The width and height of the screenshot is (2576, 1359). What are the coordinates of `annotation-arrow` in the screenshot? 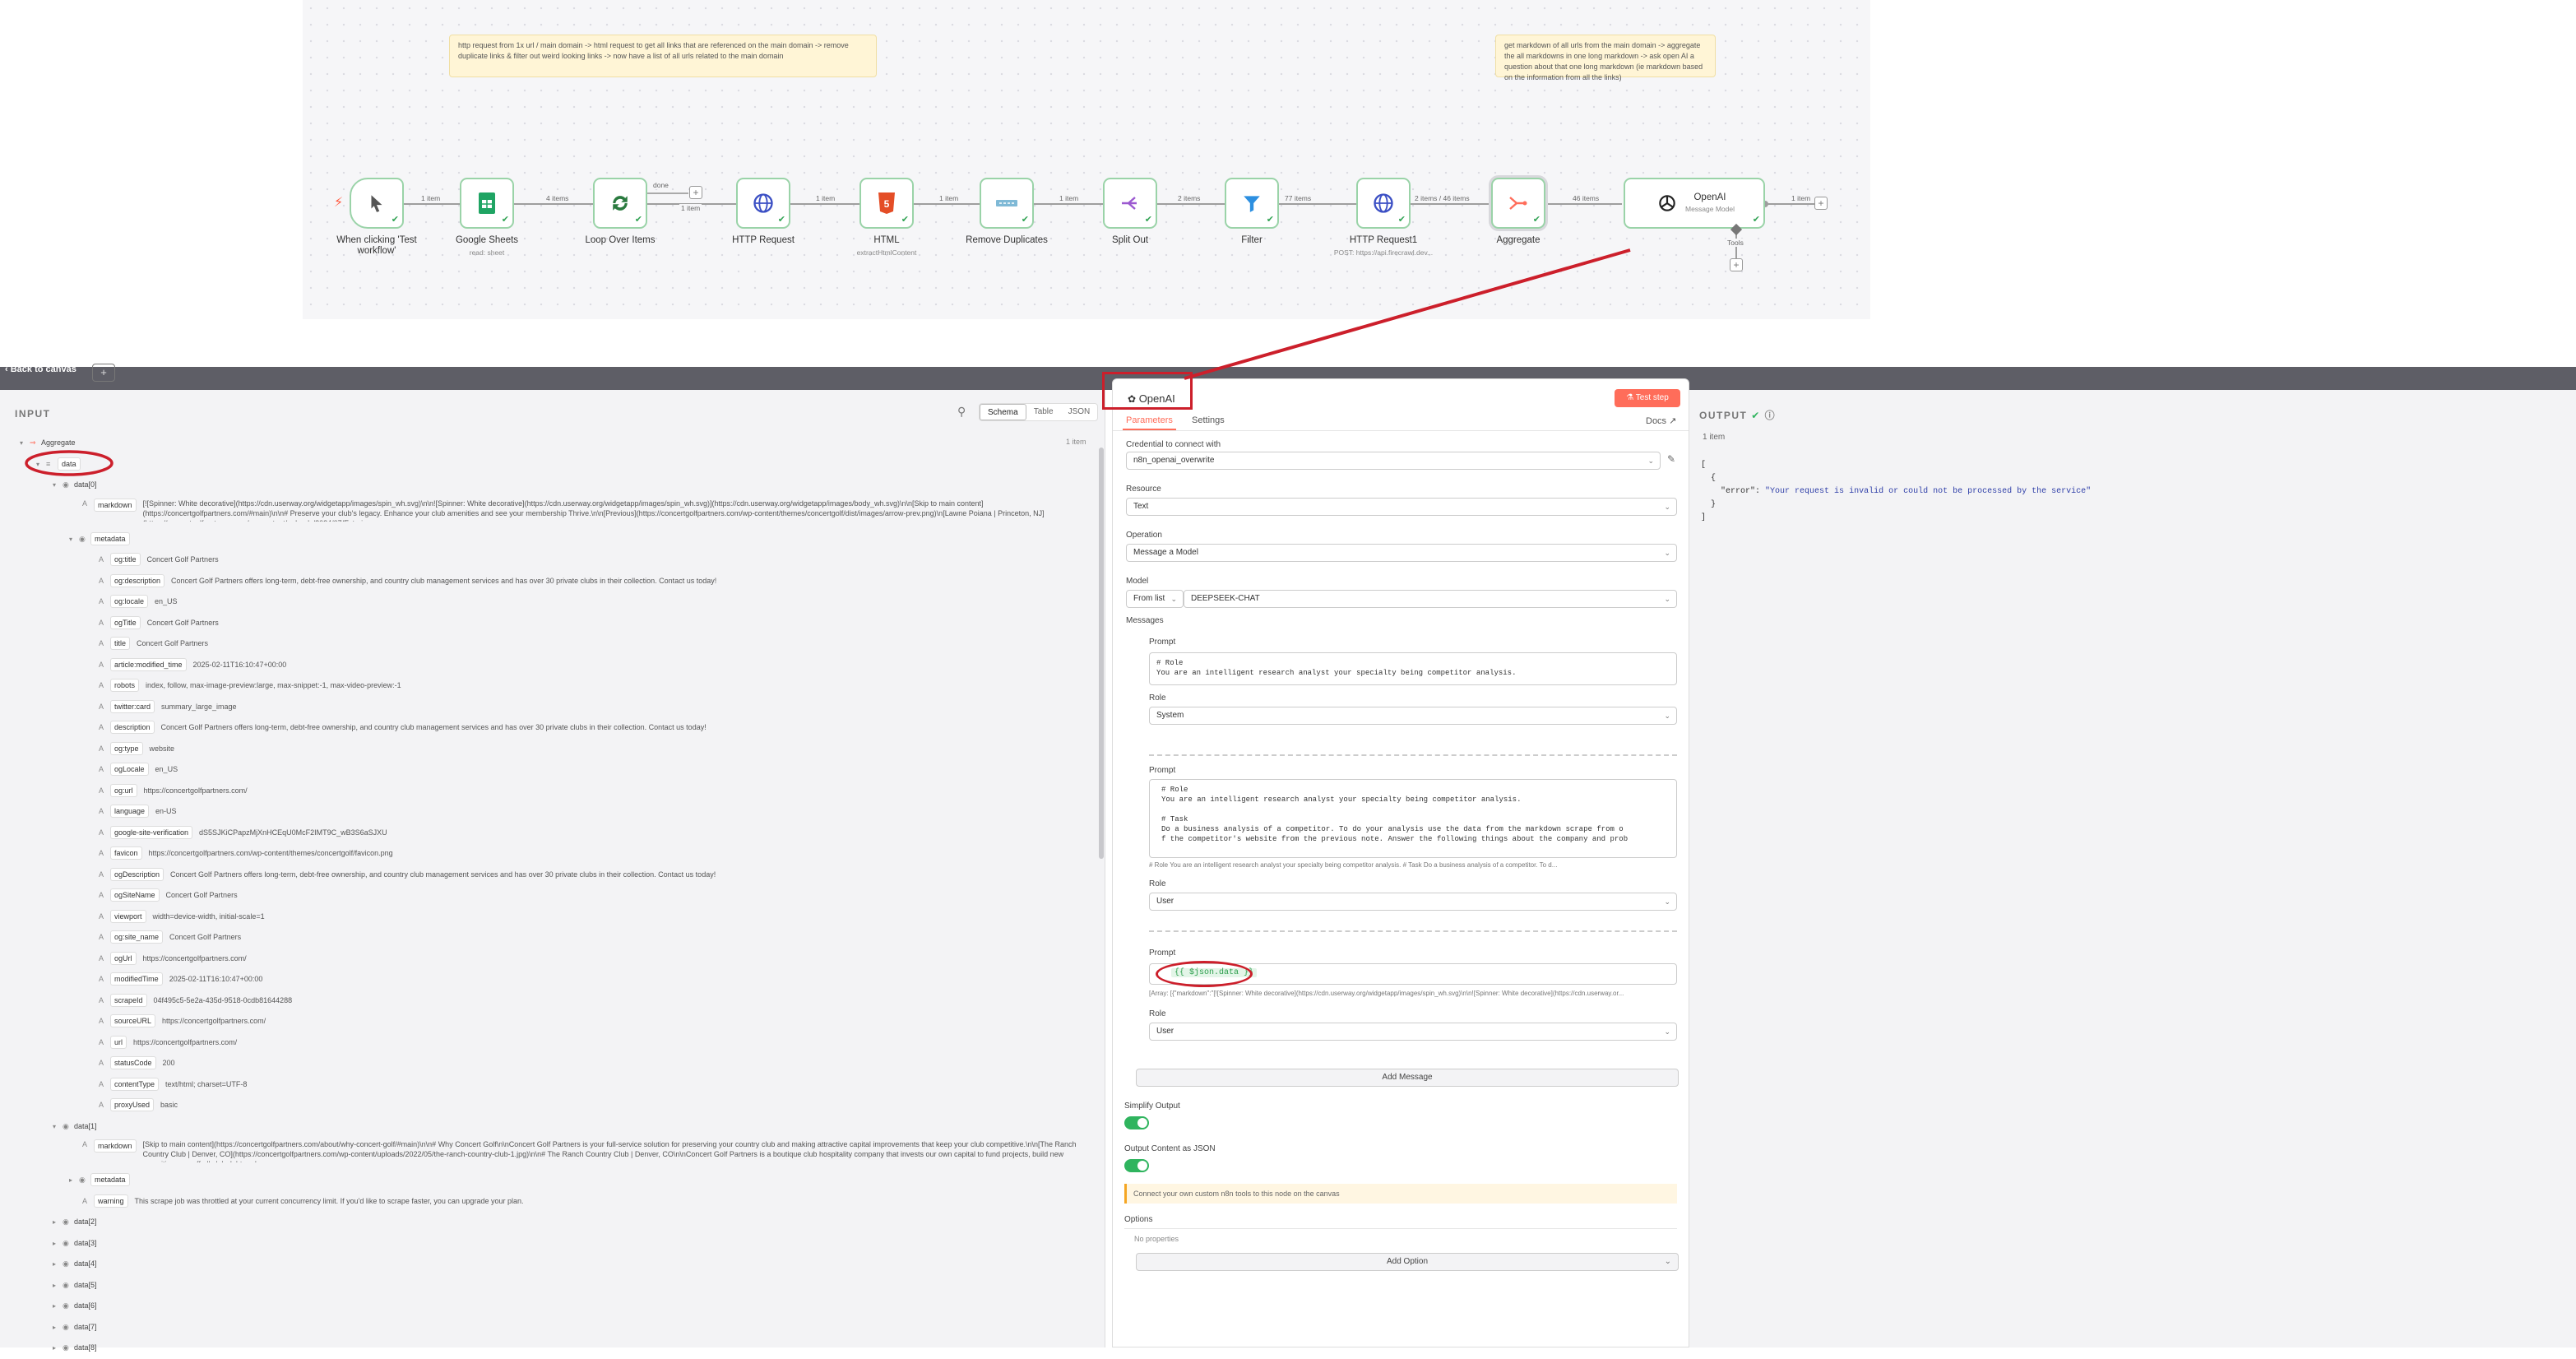 It's located at (1407, 314).